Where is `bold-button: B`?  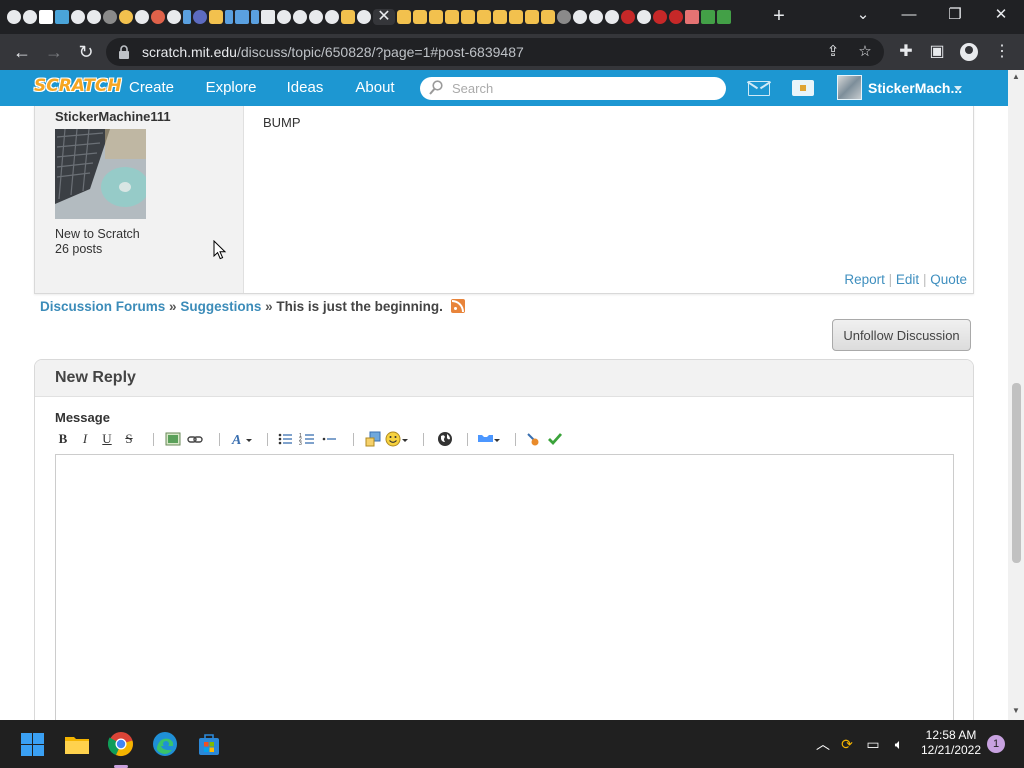 bold-button: B is located at coordinates (63, 439).